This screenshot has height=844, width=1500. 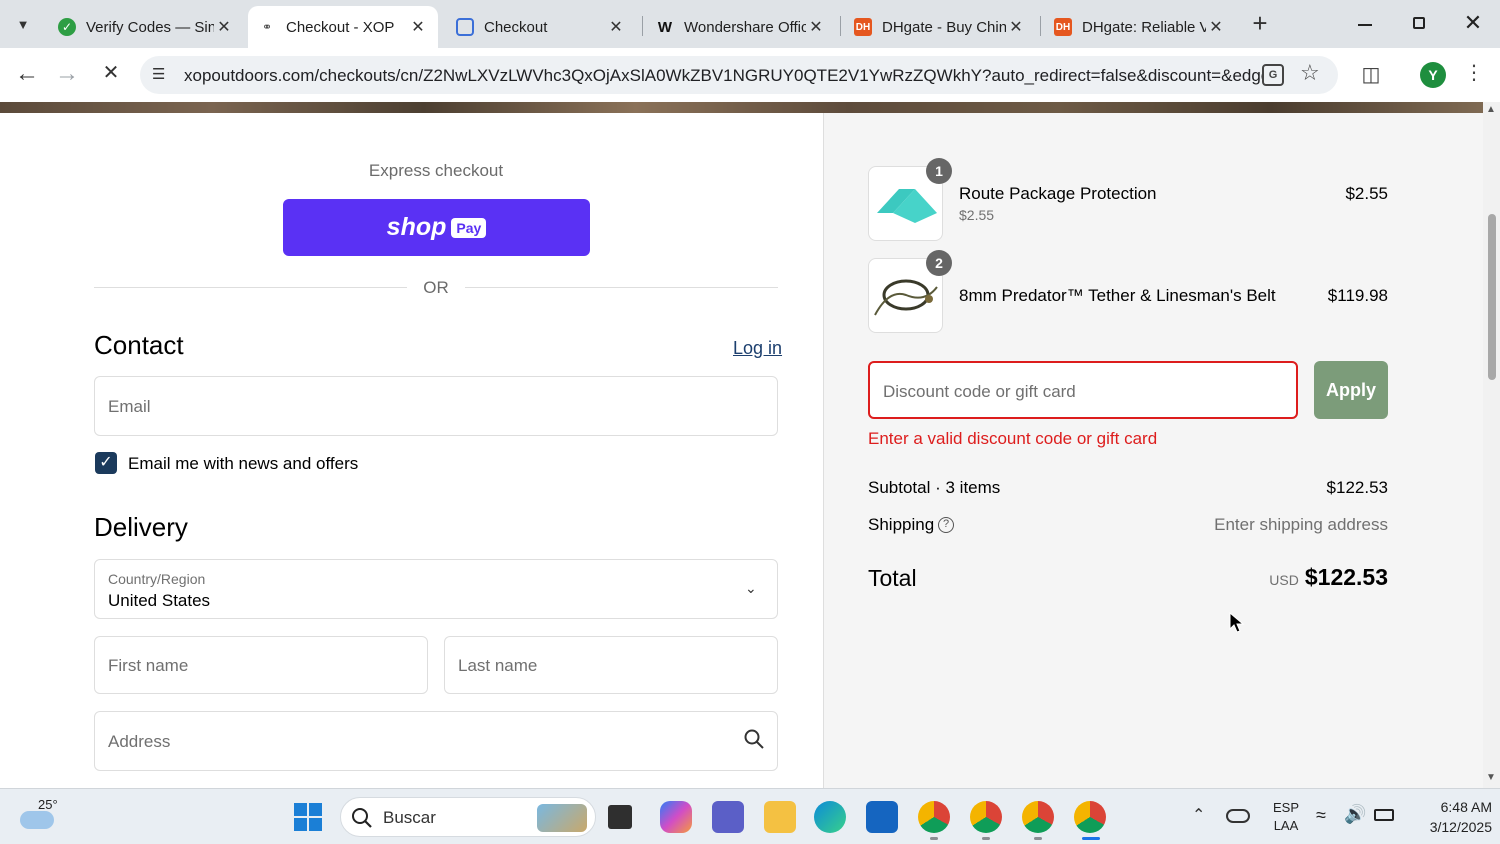 I want to click on chevron-up-icon: ⌃, so click(x=1198, y=815).